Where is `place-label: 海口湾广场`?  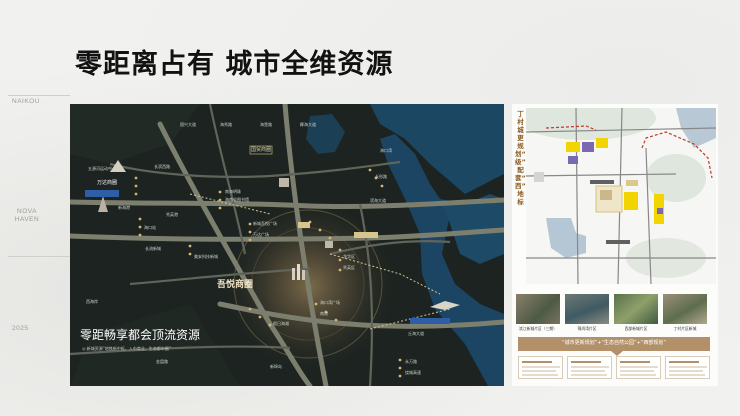
place-label: 海口湾广场 is located at coordinates (330, 302).